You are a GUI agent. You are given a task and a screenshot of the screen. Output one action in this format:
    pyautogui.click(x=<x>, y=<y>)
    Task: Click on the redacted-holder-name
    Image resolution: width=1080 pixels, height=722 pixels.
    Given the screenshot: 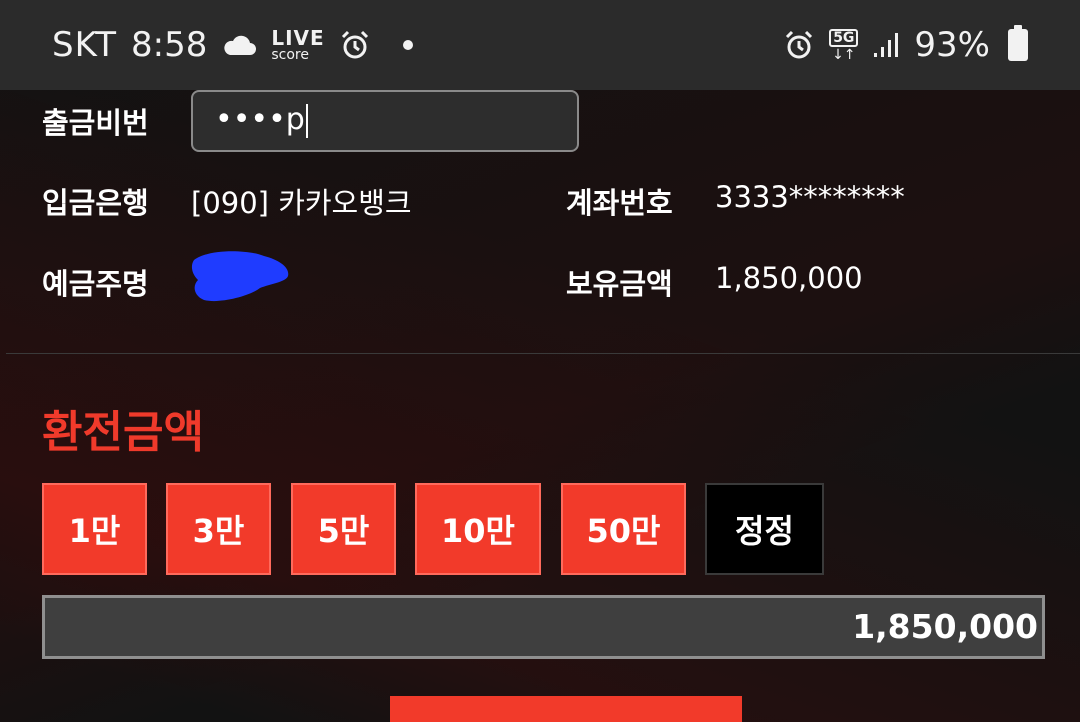 What is the action you would take?
    pyautogui.click(x=241, y=276)
    